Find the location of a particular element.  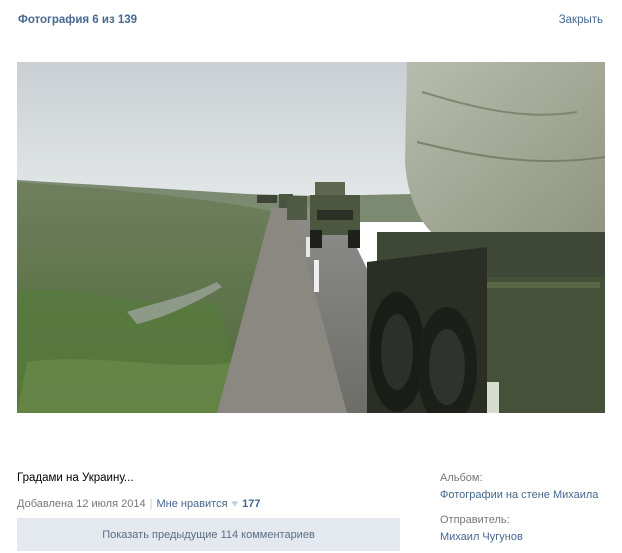

sender-link: Михаил Чугунов is located at coordinates (481, 537).